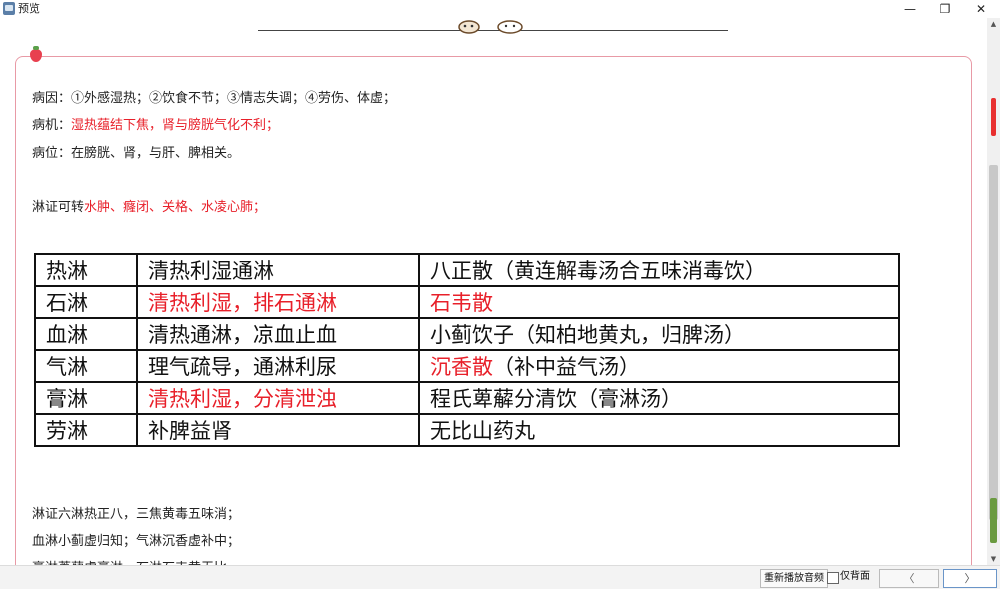  I want to click on table-row: 热淋 清热利湿通淋 八正散（黄连解毒汤合五味消毒饮）, so click(467, 270).